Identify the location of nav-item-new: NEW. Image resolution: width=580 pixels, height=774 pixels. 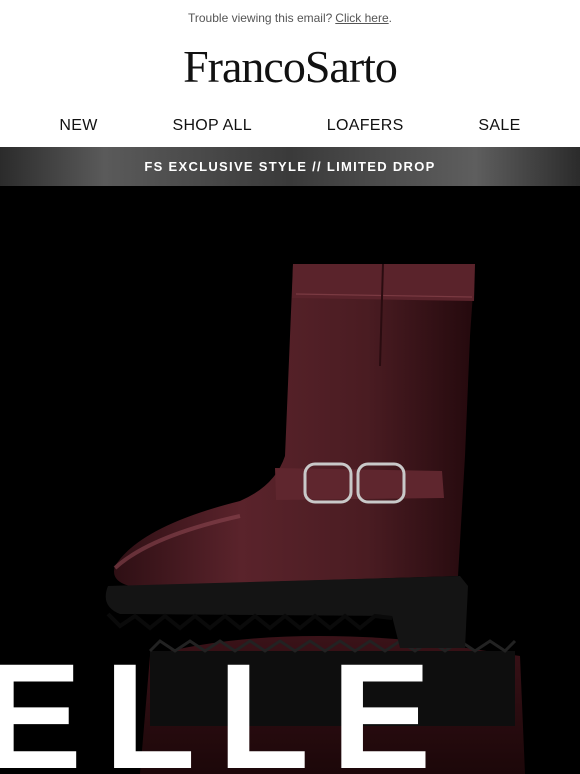
(78, 126).